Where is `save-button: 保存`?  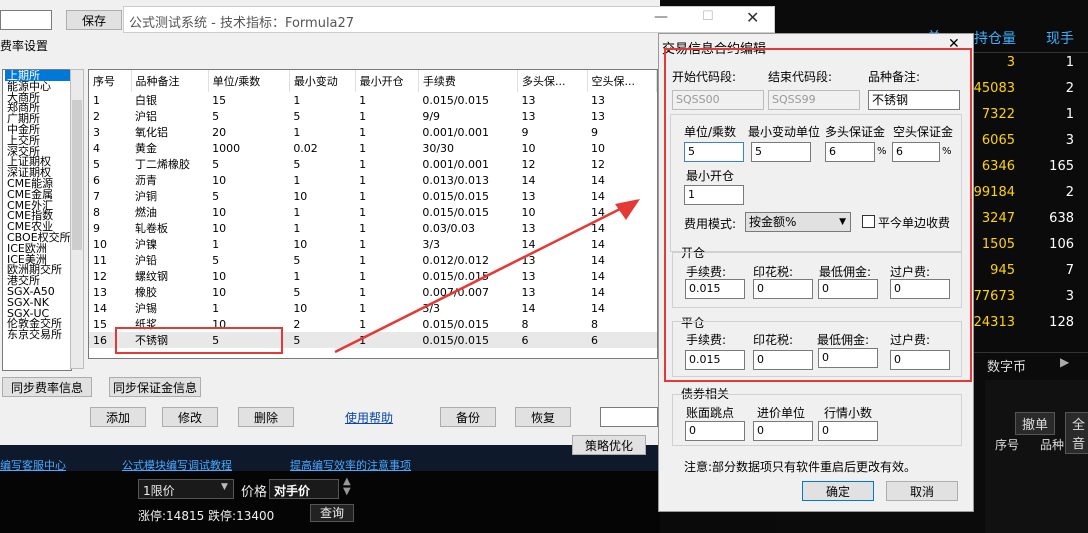 save-button: 保存 is located at coordinates (94, 20).